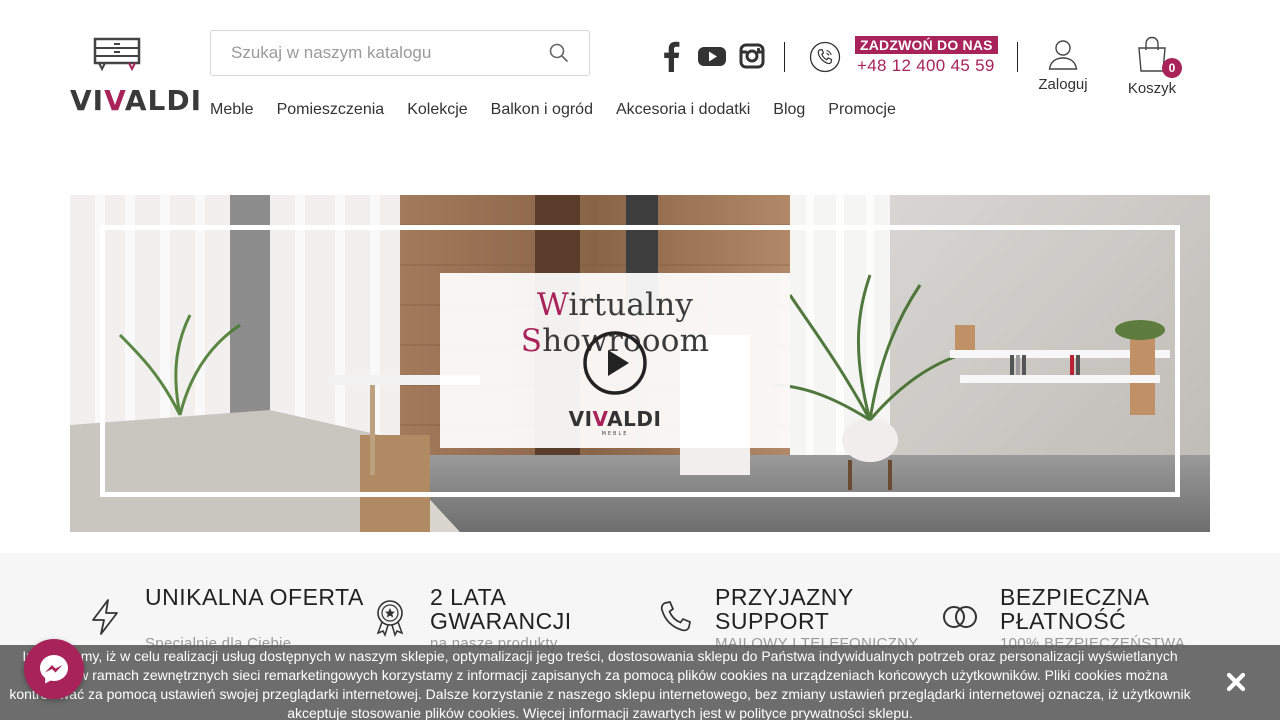 Image resolution: width=1280 pixels, height=720 pixels. What do you see at coordinates (862, 110) in the screenshot?
I see `nav-item-promocje: Promocje` at bounding box center [862, 110].